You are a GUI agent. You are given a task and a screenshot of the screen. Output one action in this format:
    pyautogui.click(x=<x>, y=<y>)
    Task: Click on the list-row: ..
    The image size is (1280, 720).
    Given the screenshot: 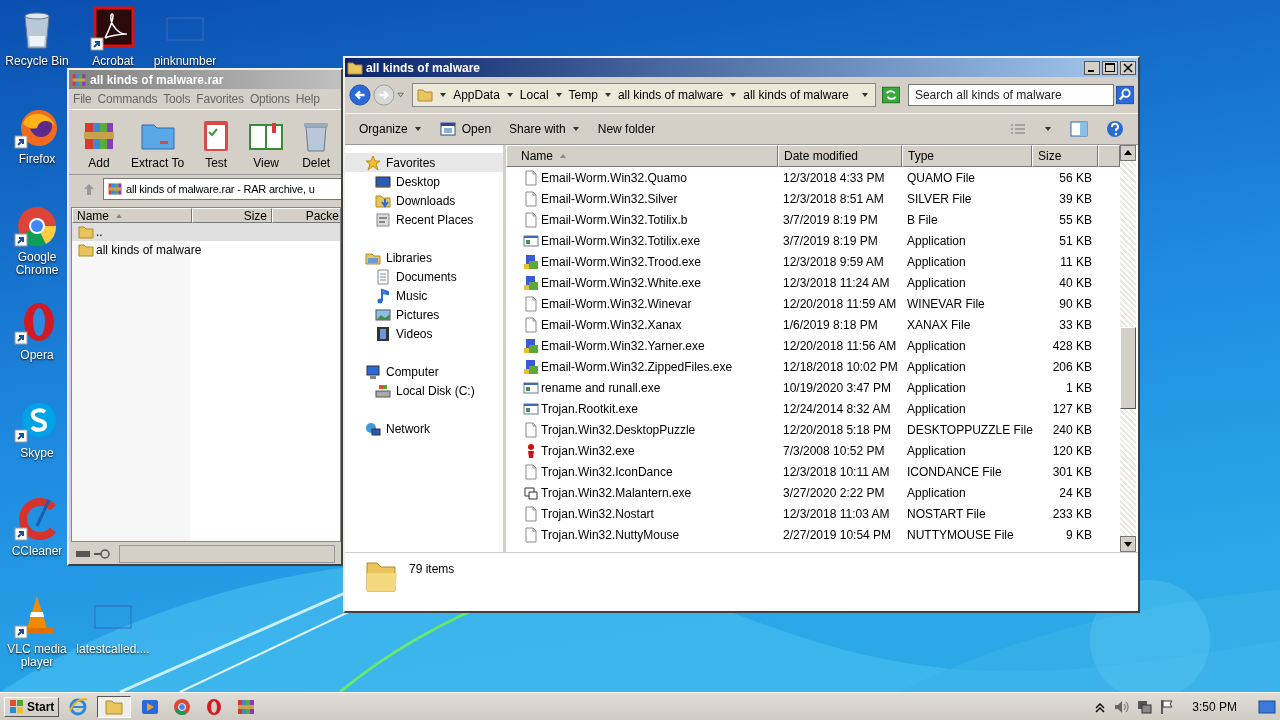 What is the action you would take?
    pyautogui.click(x=206, y=232)
    